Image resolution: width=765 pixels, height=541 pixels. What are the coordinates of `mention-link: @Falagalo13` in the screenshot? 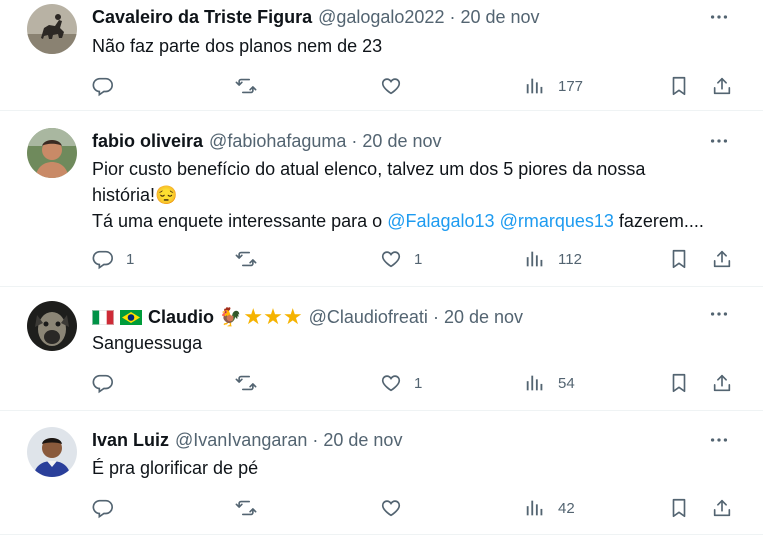 It's located at (440, 221).